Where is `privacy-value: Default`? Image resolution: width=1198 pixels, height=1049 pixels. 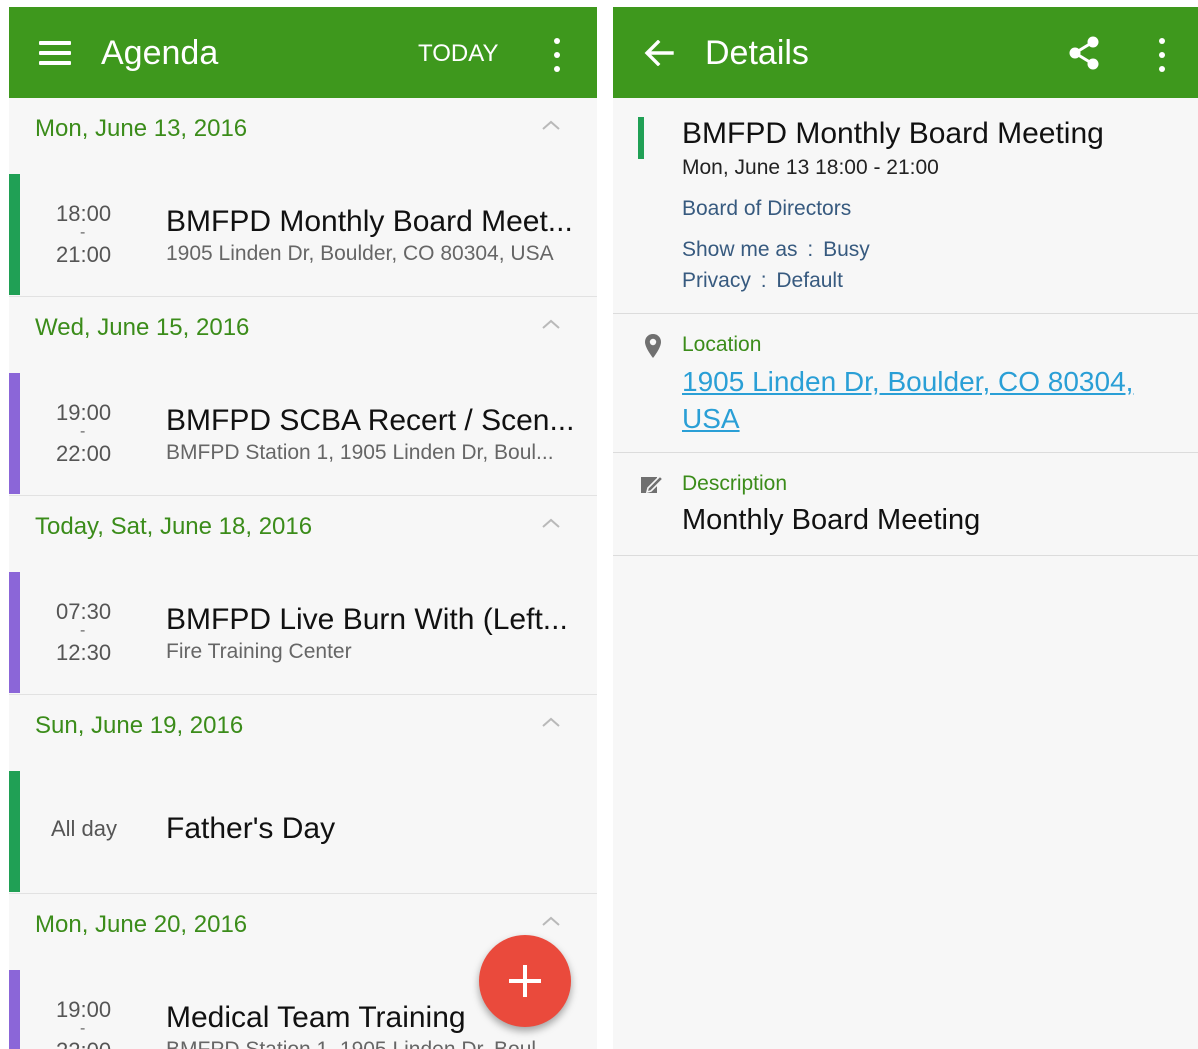 privacy-value: Default is located at coordinates (809, 280).